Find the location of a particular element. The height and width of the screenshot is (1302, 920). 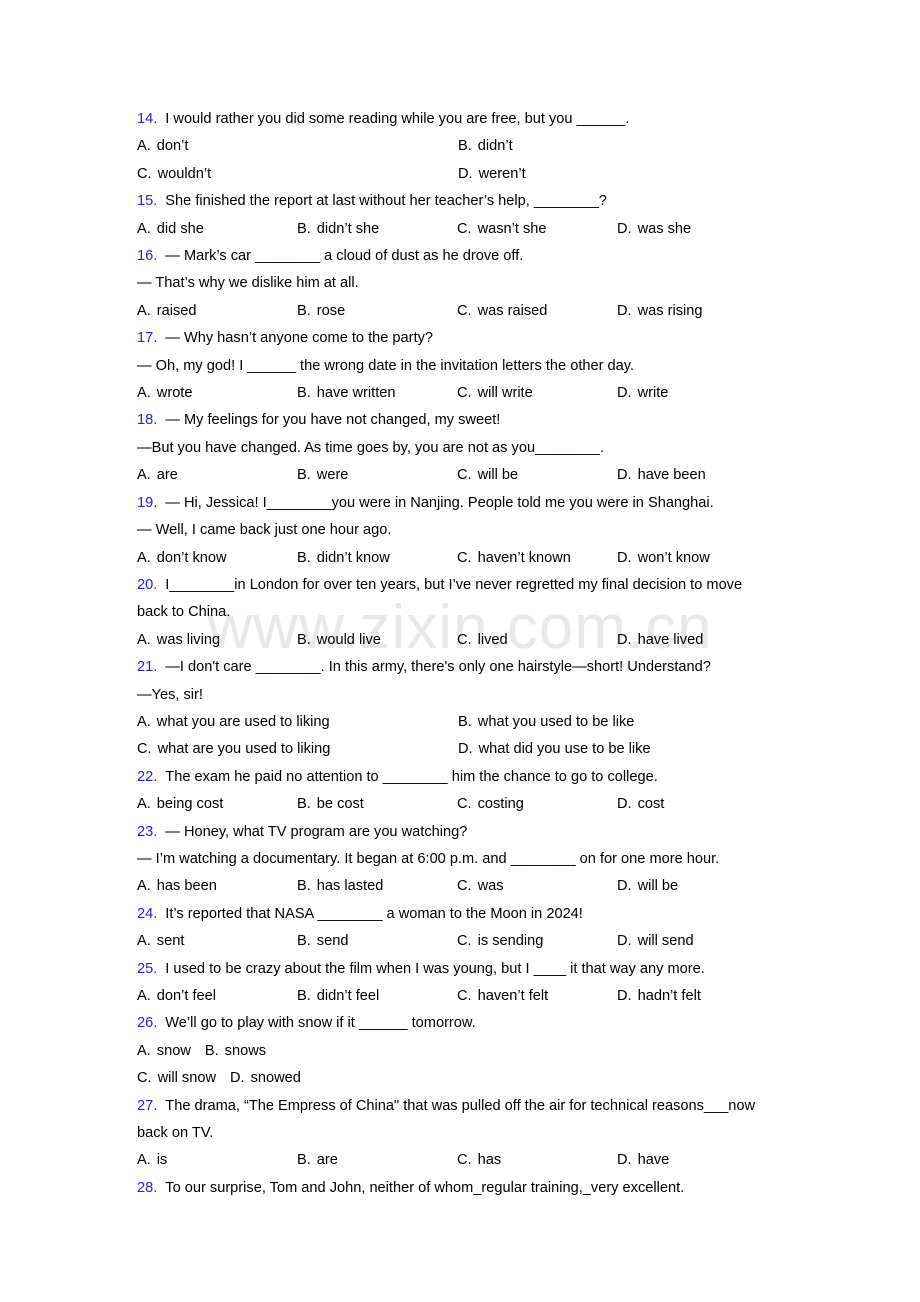

option-c: C. what are you used to liking is located at coordinates (297, 749).